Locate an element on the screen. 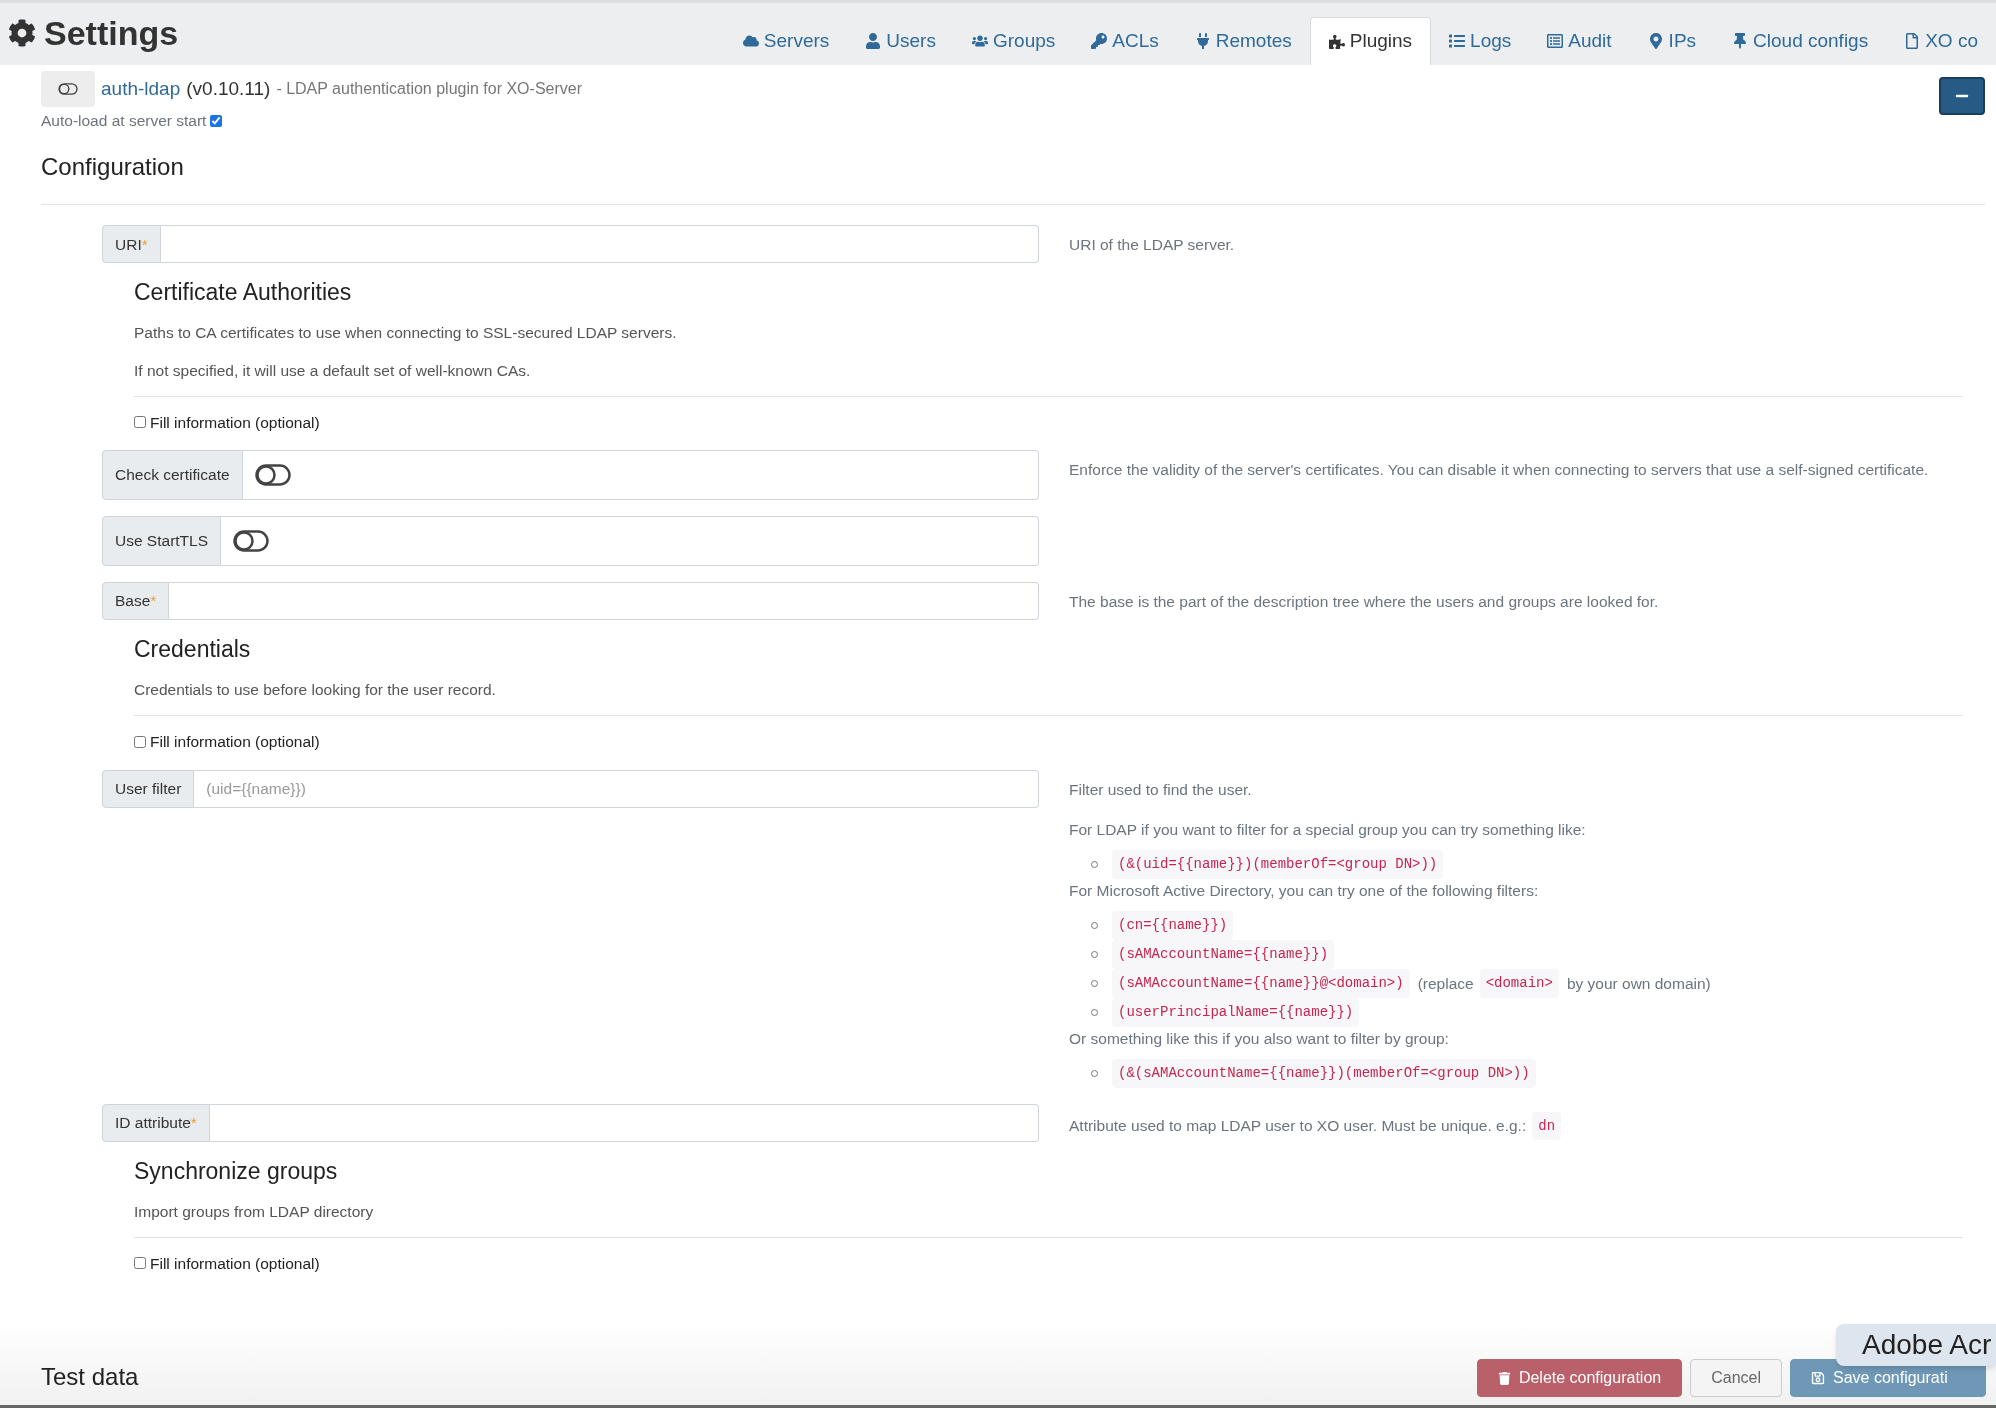 The image size is (1996, 1408). file-icon is located at coordinates (1912, 41).